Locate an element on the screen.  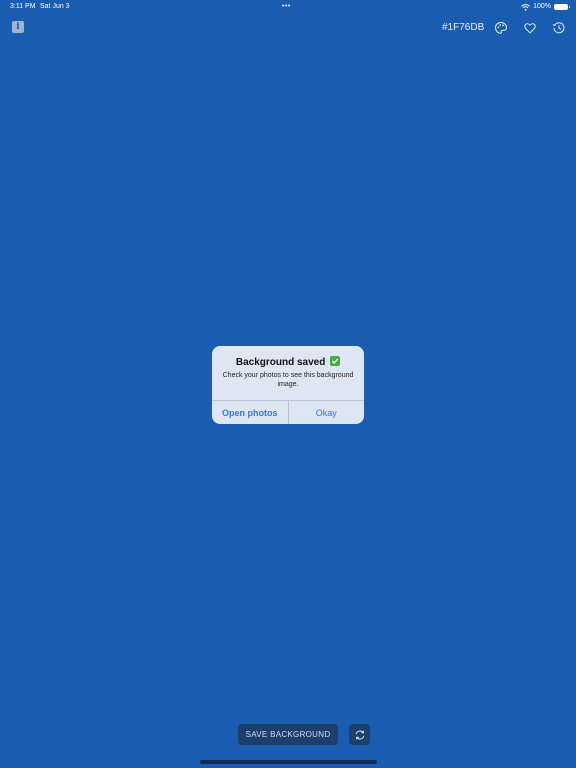
refresh-icon is located at coordinates (359, 734).